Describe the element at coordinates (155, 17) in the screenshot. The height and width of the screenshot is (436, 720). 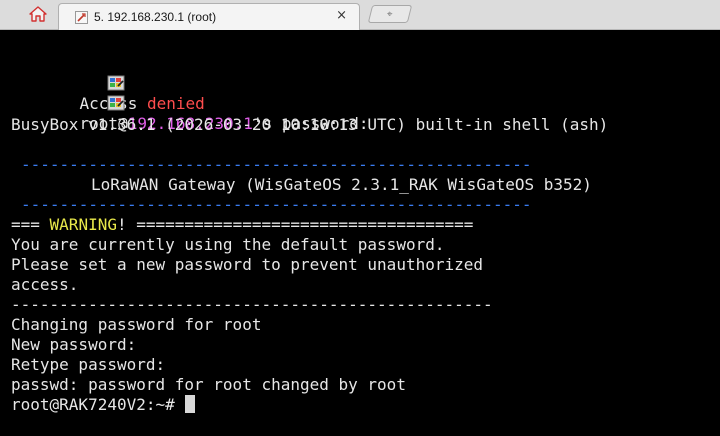
I see `session-tab-title: 5. 192.168.230.1 (root)` at that location.